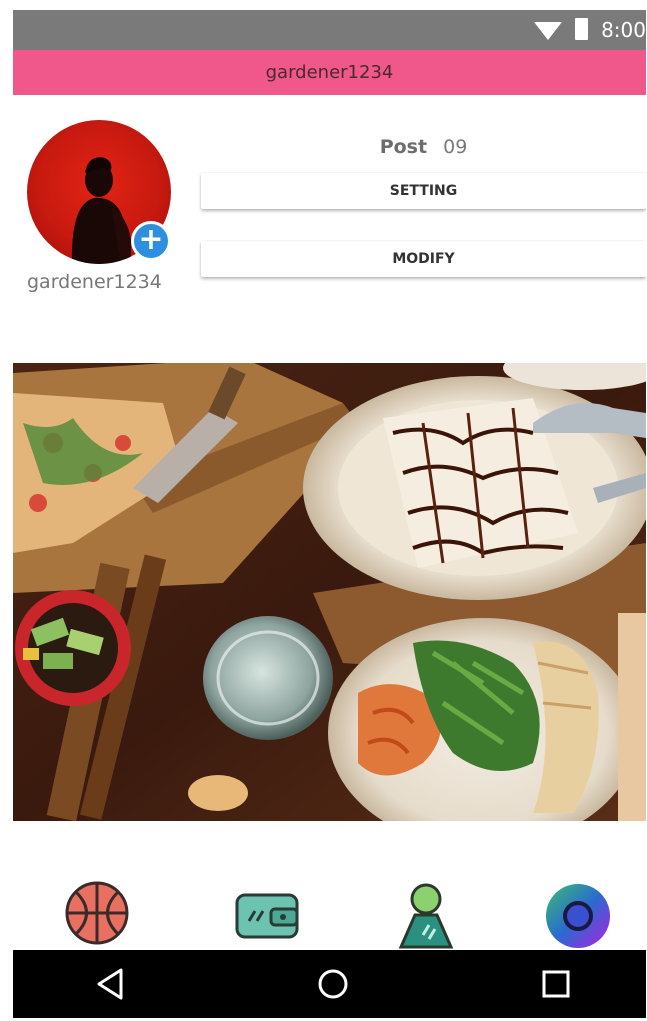 The width and height of the screenshot is (647, 1021). Describe the element at coordinates (111, 984) in the screenshot. I see `back-icon` at that location.